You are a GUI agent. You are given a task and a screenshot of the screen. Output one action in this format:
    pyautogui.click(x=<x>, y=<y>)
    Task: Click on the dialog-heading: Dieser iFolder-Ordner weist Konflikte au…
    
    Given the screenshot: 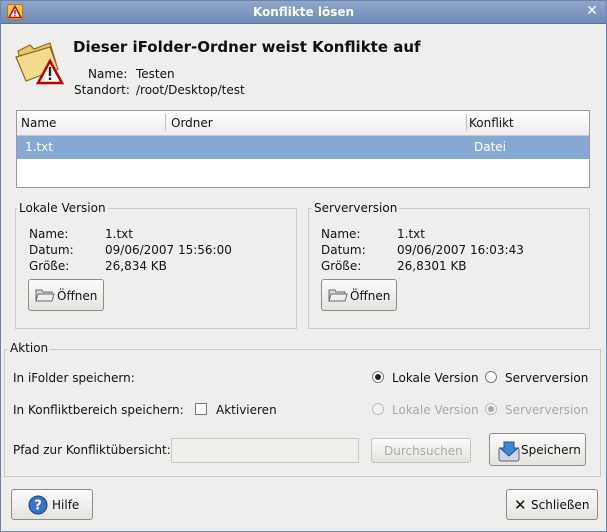 What is the action you would take?
    pyautogui.click(x=247, y=47)
    